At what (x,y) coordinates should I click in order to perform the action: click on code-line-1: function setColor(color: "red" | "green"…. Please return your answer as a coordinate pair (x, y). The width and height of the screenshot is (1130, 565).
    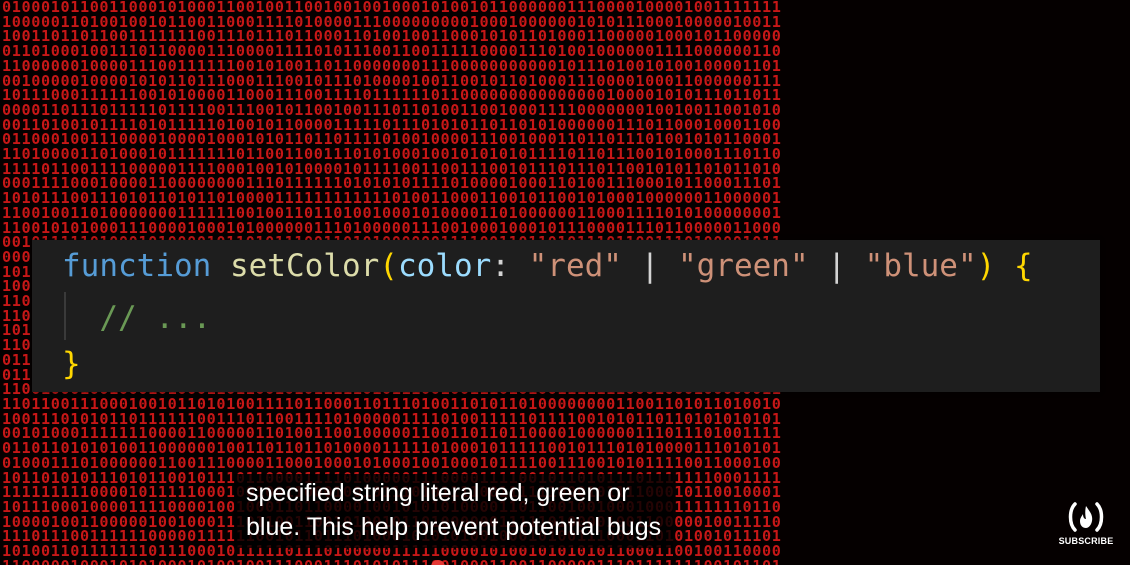
    Looking at the image, I should click on (547, 266).